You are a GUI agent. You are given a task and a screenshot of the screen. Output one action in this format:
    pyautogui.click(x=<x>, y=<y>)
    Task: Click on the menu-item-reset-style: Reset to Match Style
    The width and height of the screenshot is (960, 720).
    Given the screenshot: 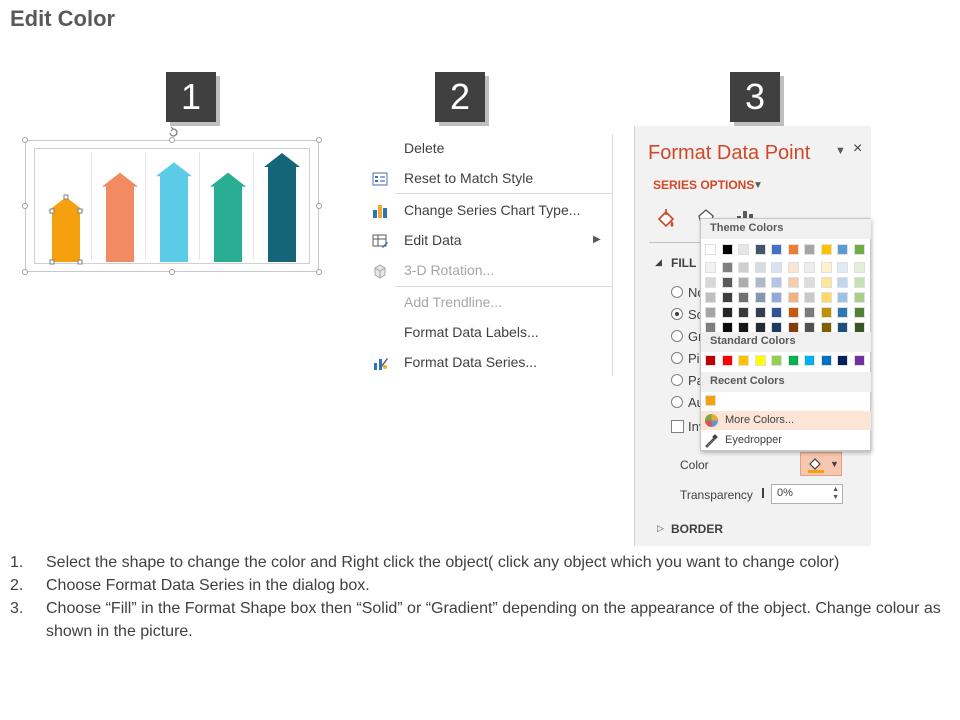 What is the action you would take?
    pyautogui.click(x=488, y=179)
    